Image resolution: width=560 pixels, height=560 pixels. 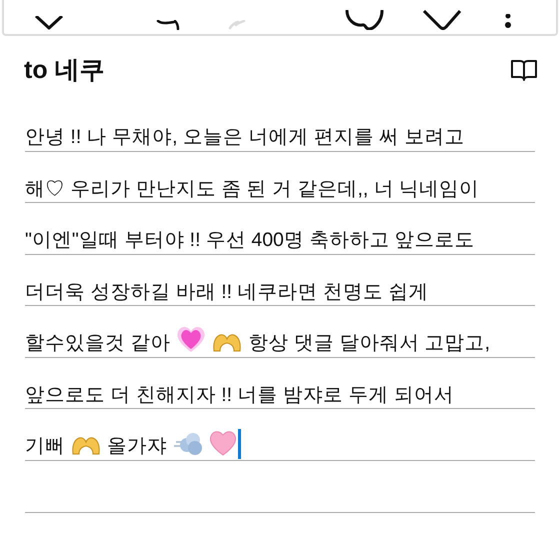 I want to click on letter-text: 안녕 !! 나 무채야, 오늘은 너에게 편지를 써 보려고, so click(x=245, y=138).